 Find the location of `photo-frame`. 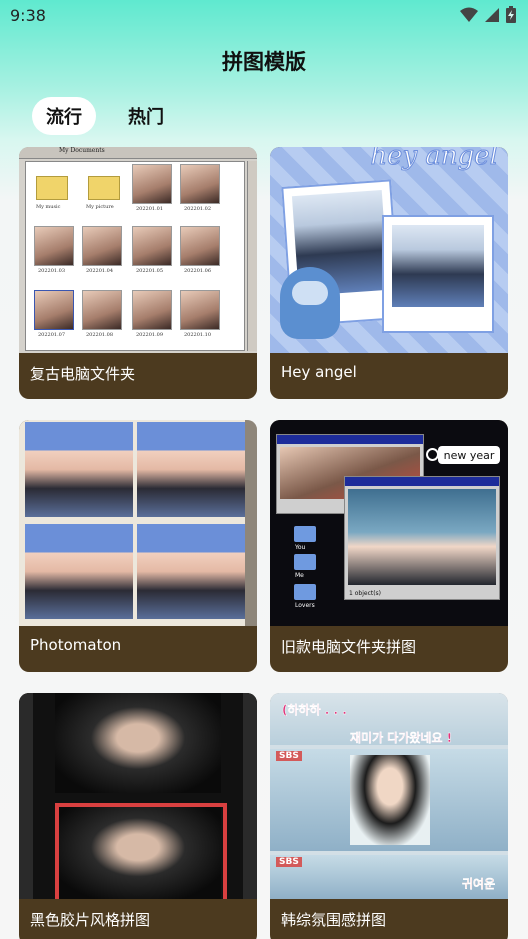

photo-frame is located at coordinates (438, 274).